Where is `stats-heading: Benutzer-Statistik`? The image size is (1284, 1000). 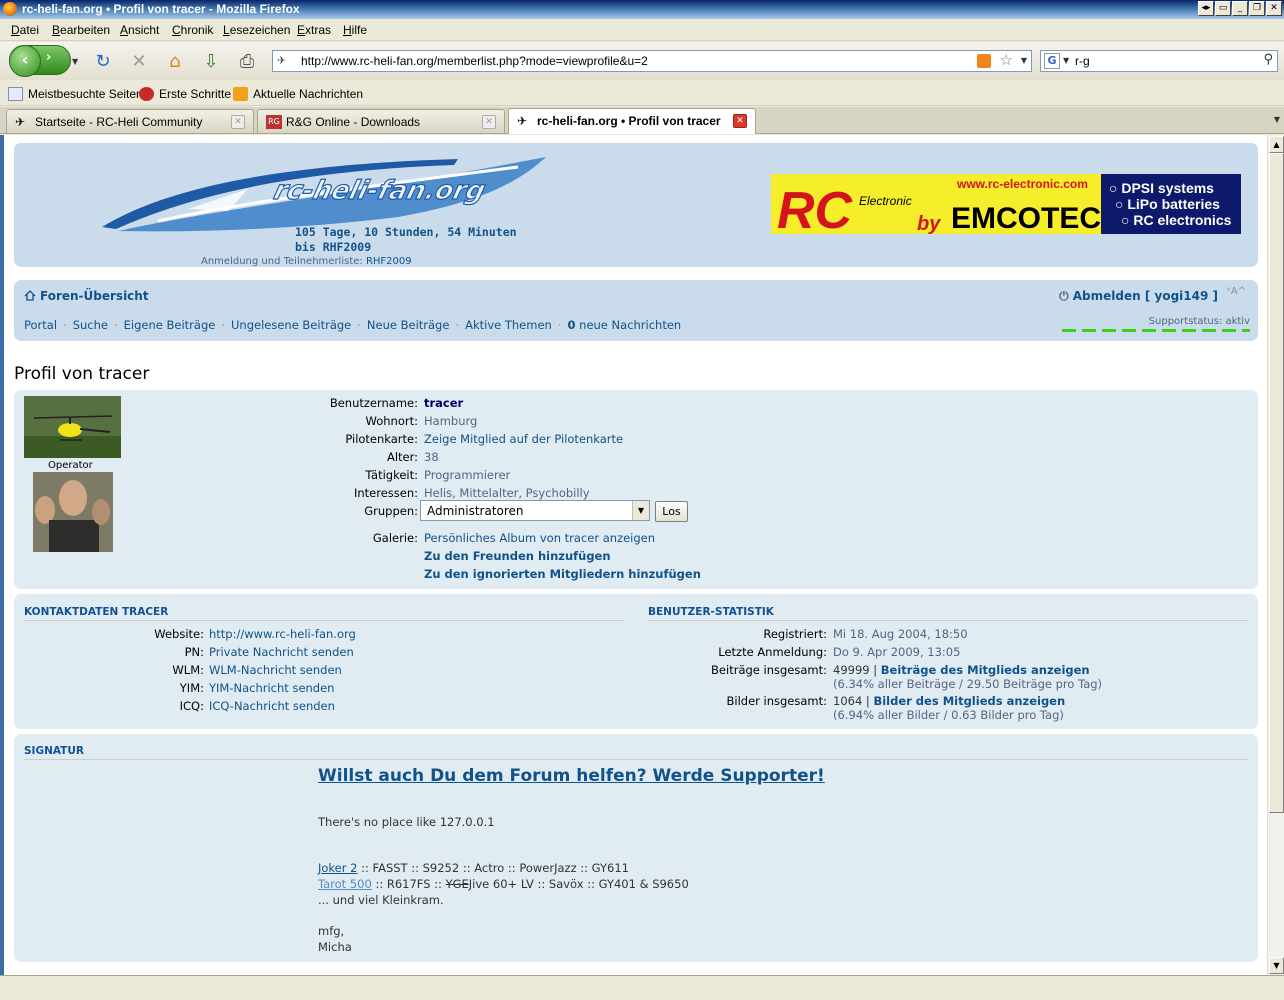
stats-heading: Benutzer-Statistik is located at coordinates (711, 612).